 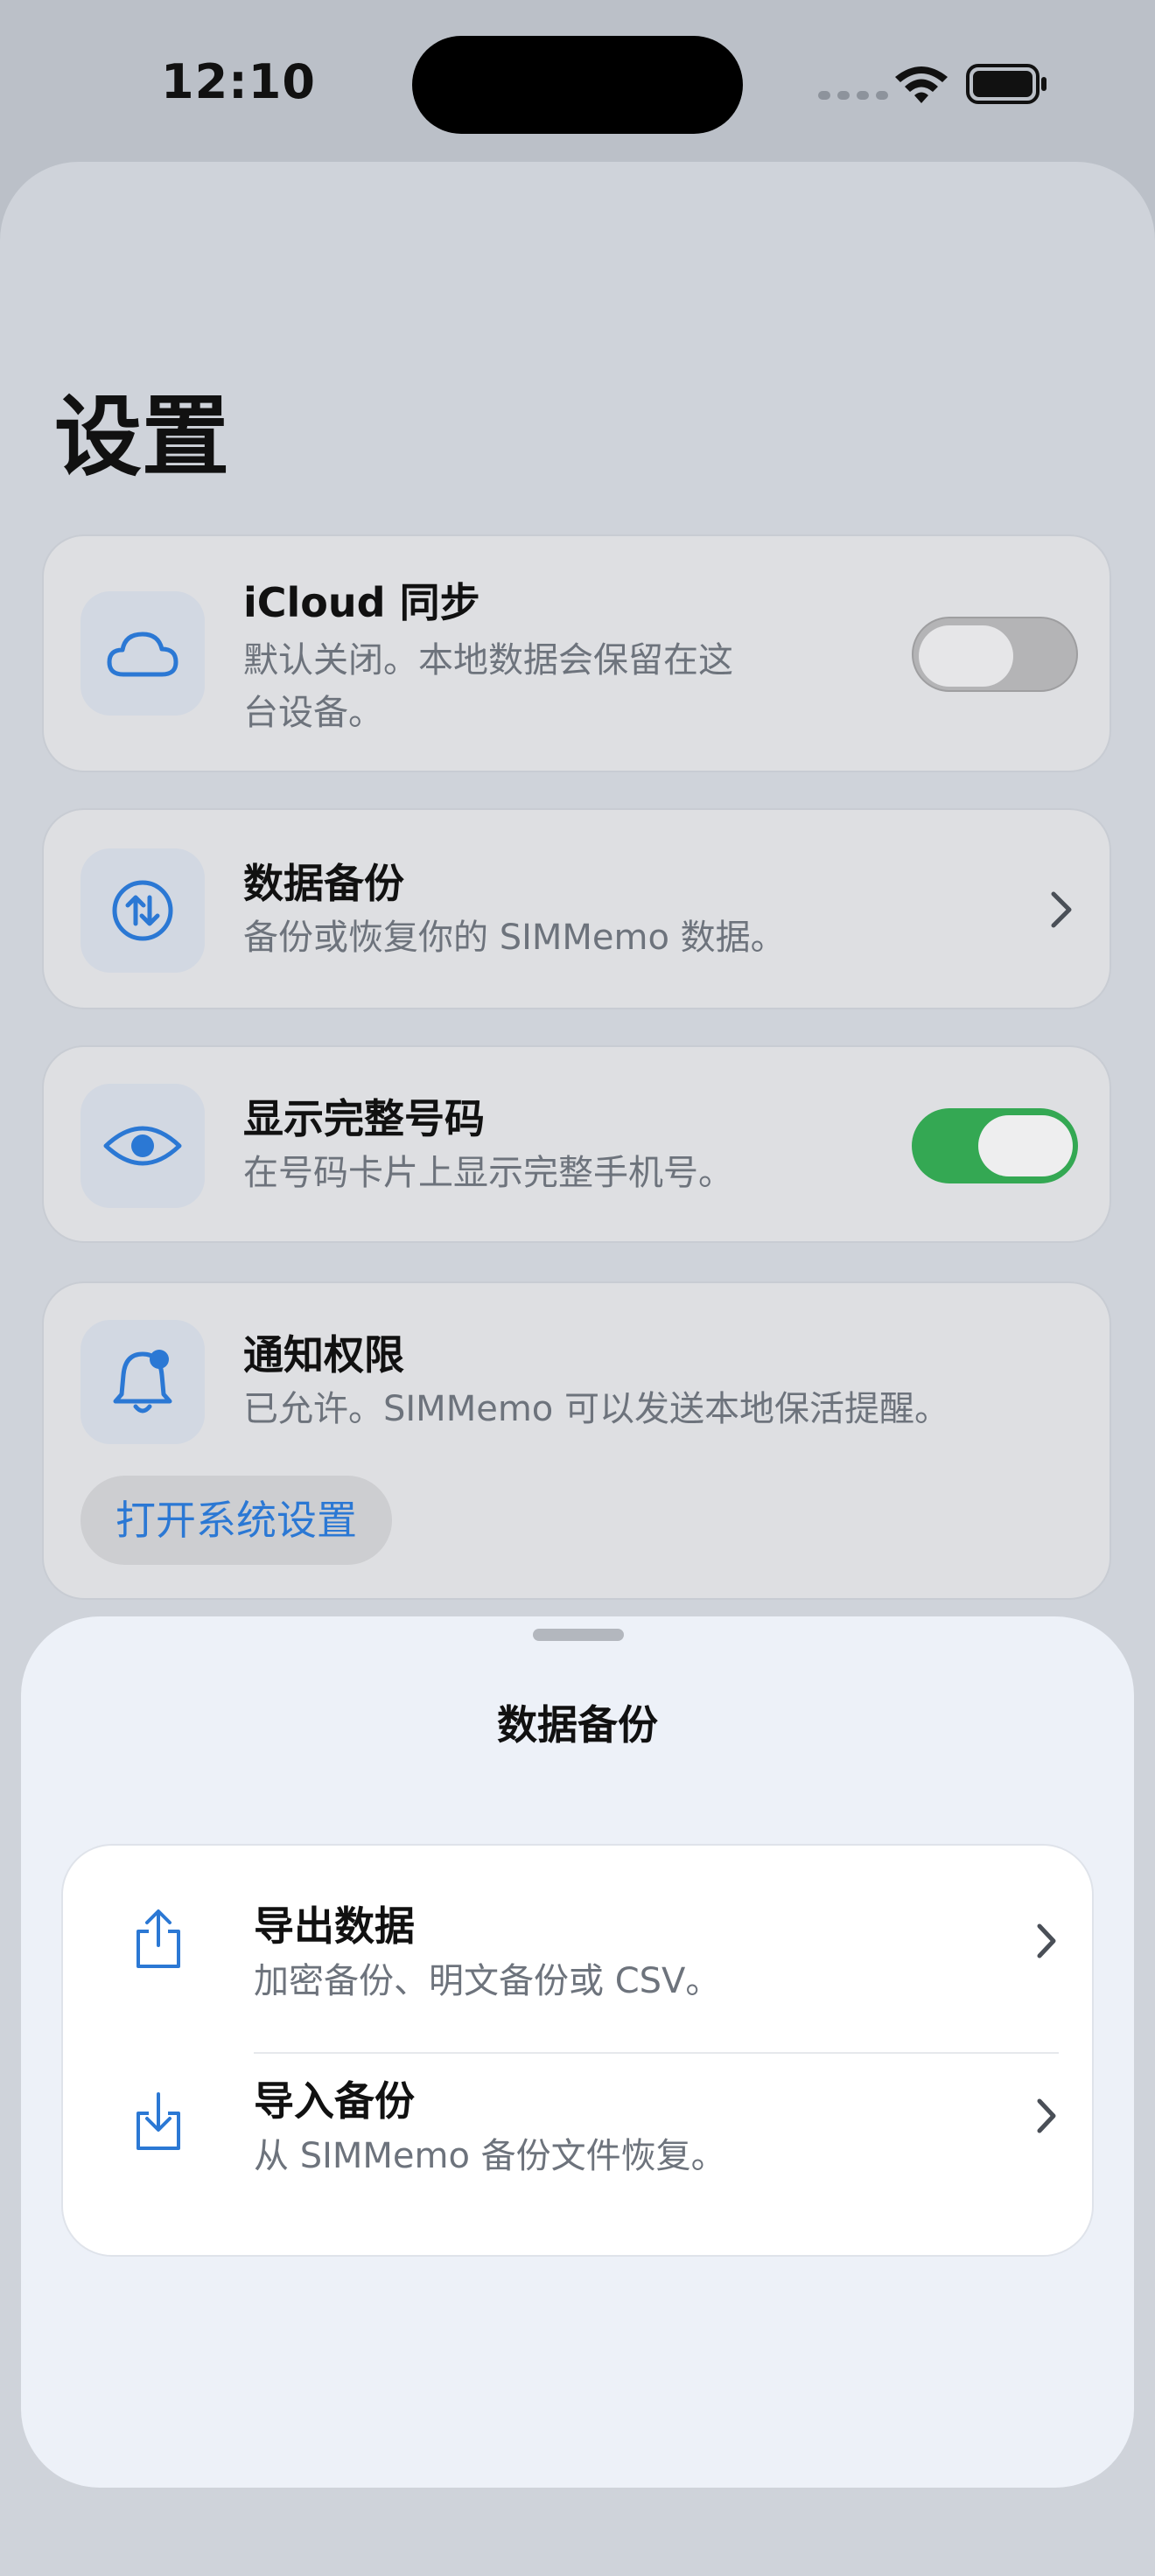 I want to click on import-icon, so click(x=158, y=2121).